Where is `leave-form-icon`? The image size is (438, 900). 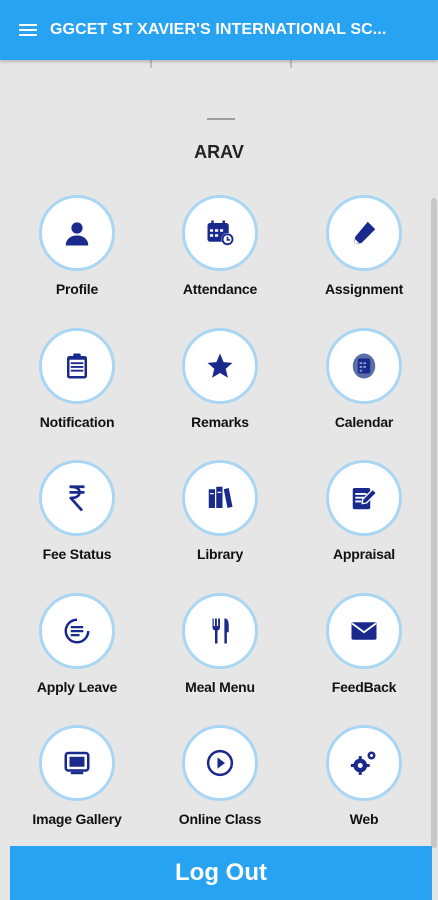 leave-form-icon is located at coordinates (77, 631).